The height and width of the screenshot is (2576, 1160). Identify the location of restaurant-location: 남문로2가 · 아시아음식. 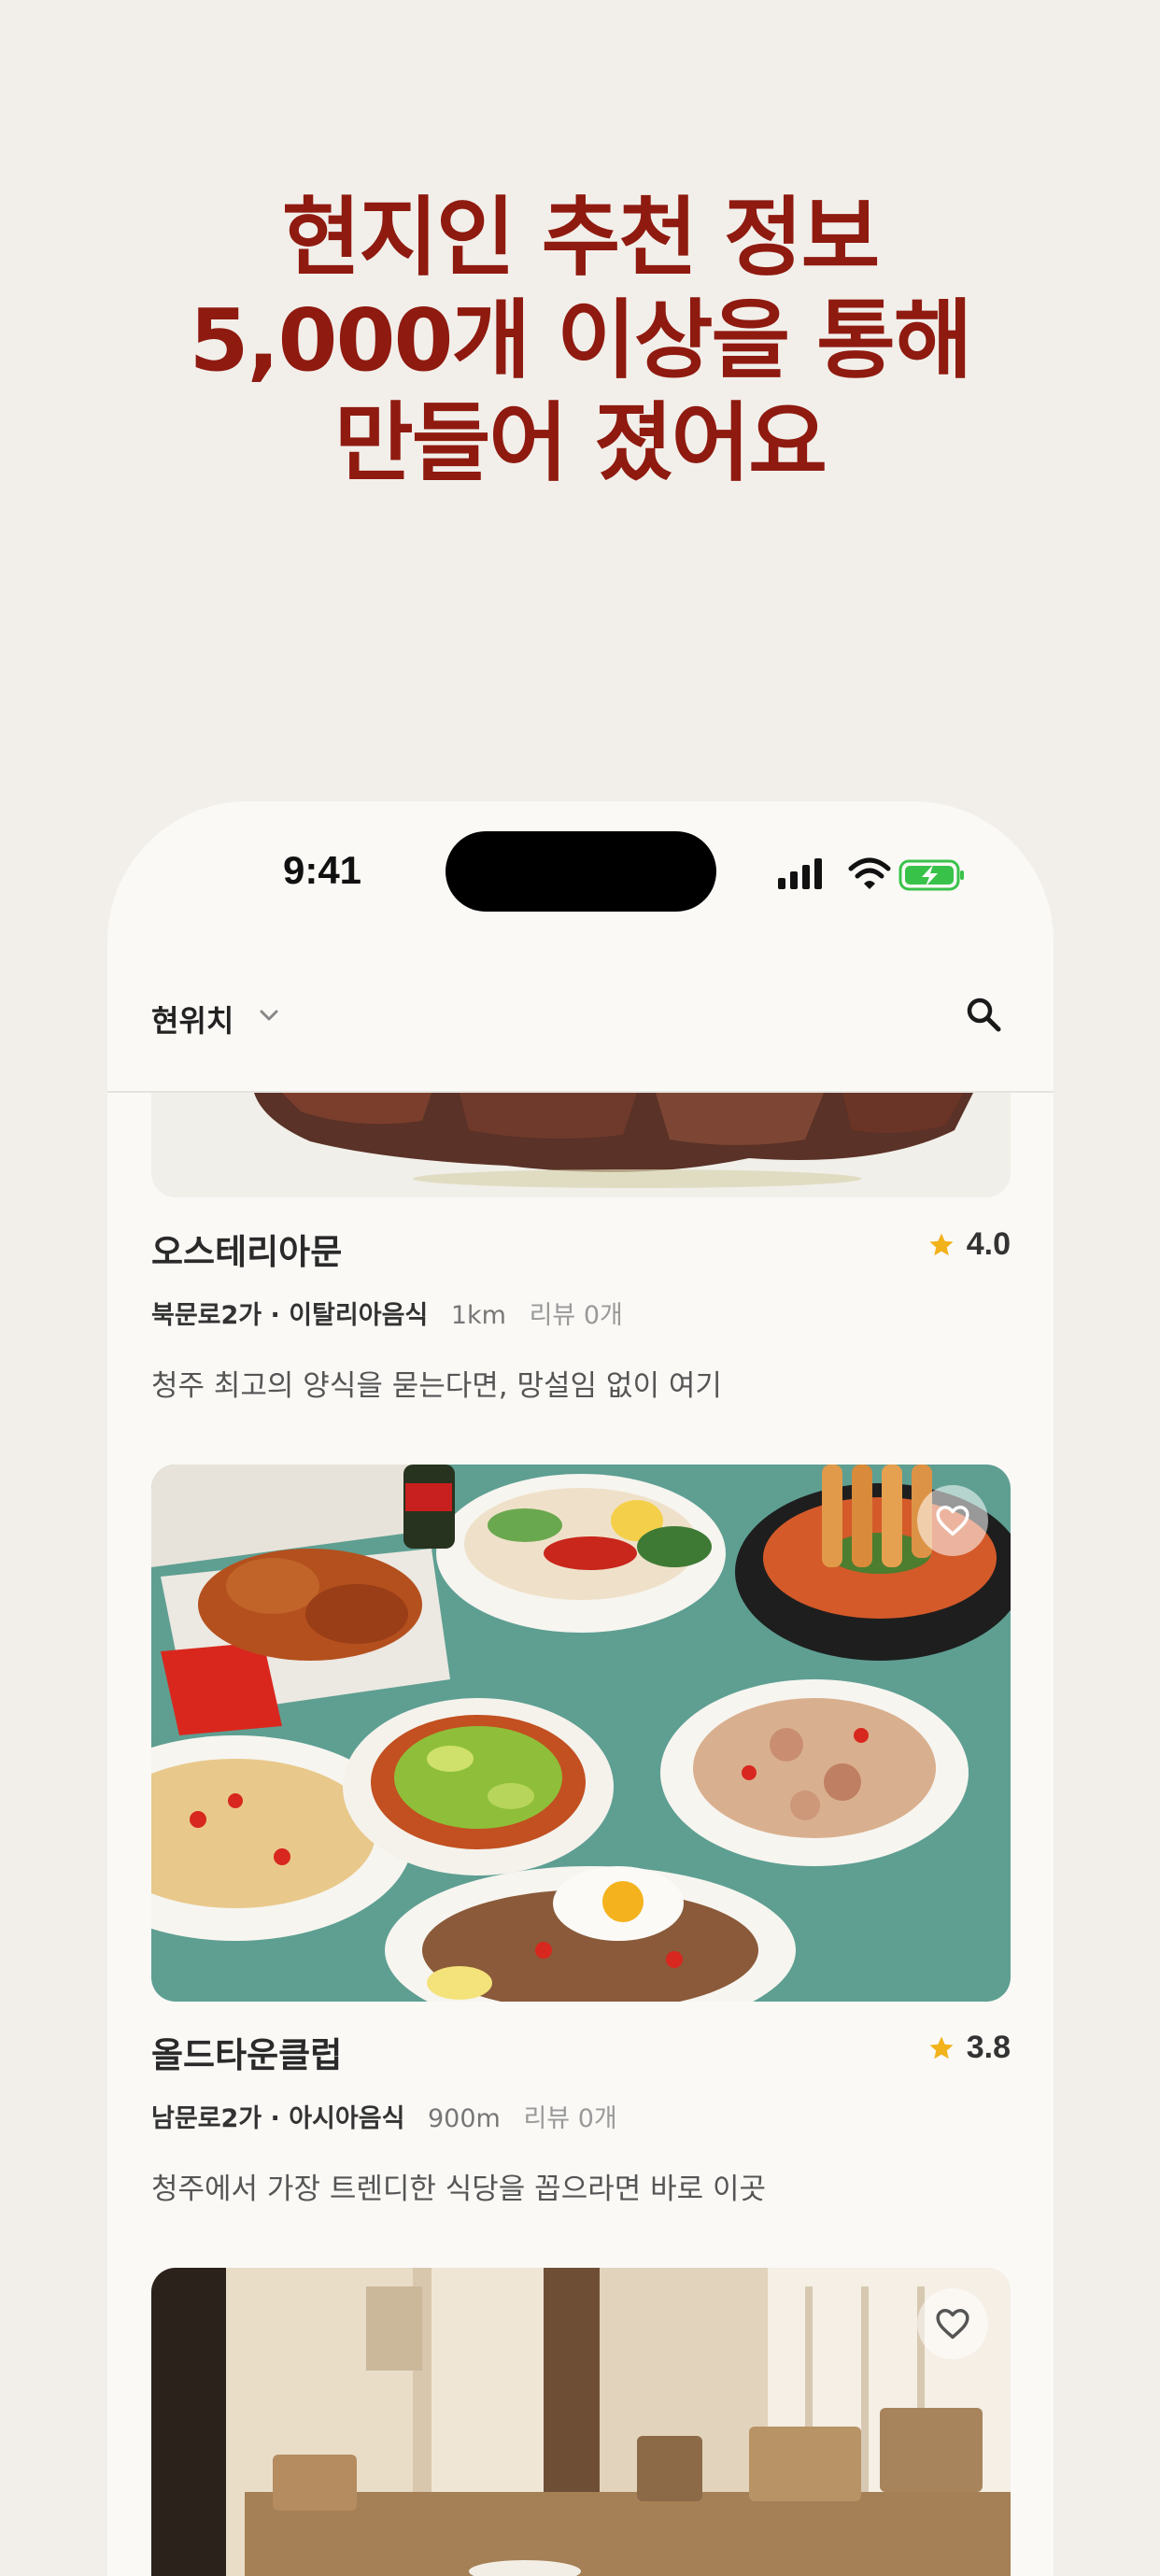
(278, 2118).